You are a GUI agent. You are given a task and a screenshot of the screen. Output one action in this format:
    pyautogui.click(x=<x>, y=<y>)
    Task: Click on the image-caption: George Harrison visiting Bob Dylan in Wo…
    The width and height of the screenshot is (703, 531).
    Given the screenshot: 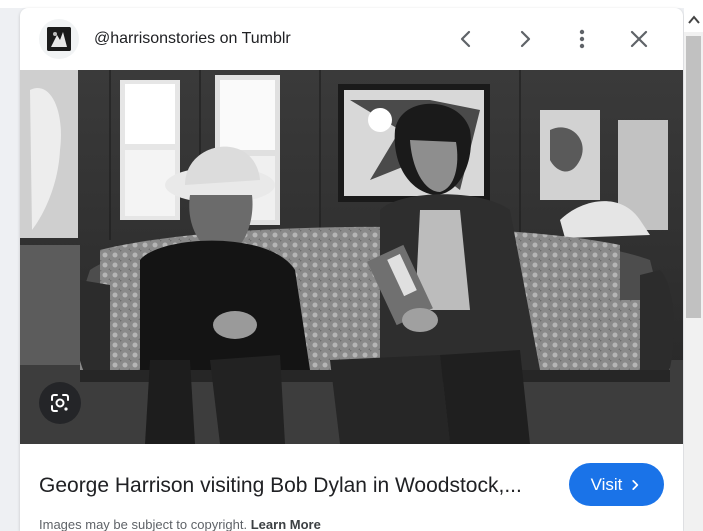 What is the action you would take?
    pyautogui.click(x=294, y=486)
    